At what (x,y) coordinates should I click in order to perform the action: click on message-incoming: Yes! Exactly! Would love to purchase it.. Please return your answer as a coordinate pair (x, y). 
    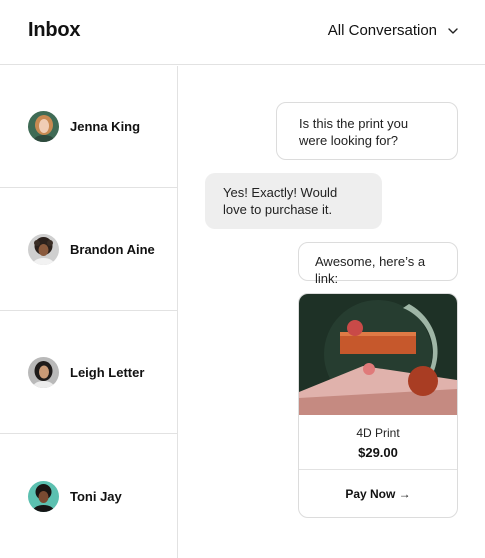
    Looking at the image, I should click on (293, 201).